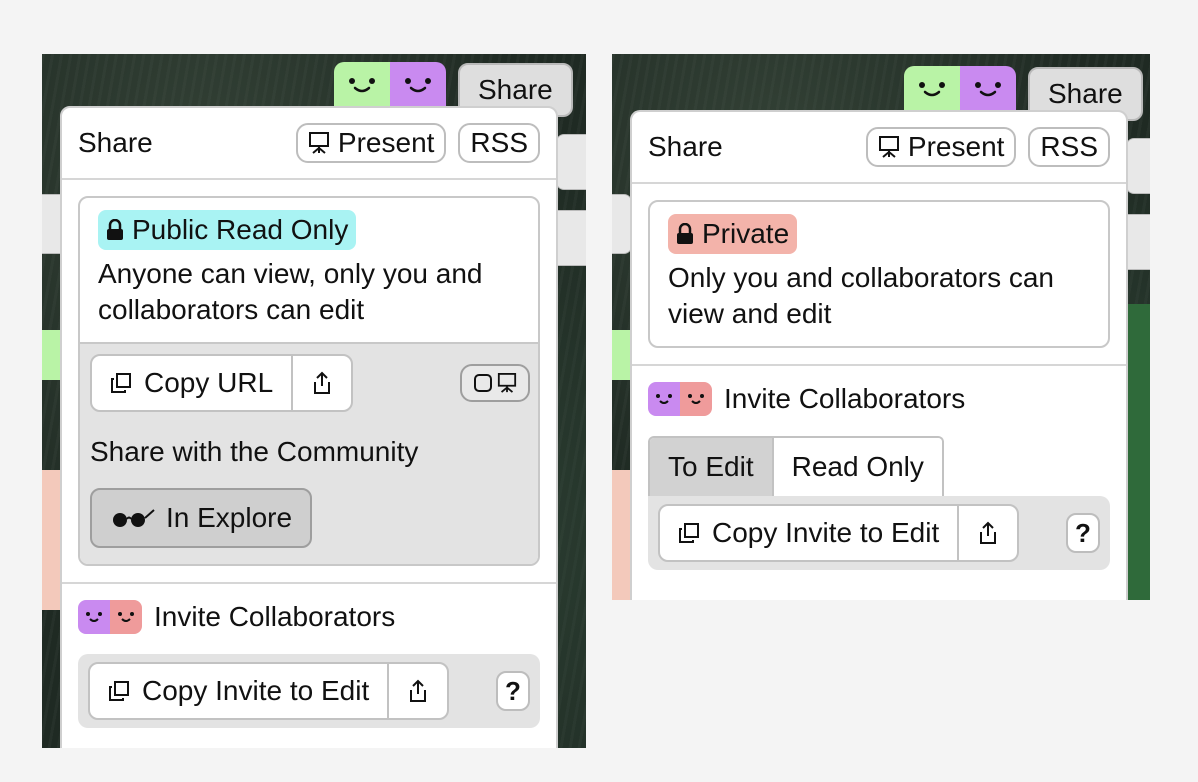 Image resolution: width=1198 pixels, height=782 pixels. Describe the element at coordinates (254, 451) in the screenshot. I see `community-heading: Share with the Community` at that location.